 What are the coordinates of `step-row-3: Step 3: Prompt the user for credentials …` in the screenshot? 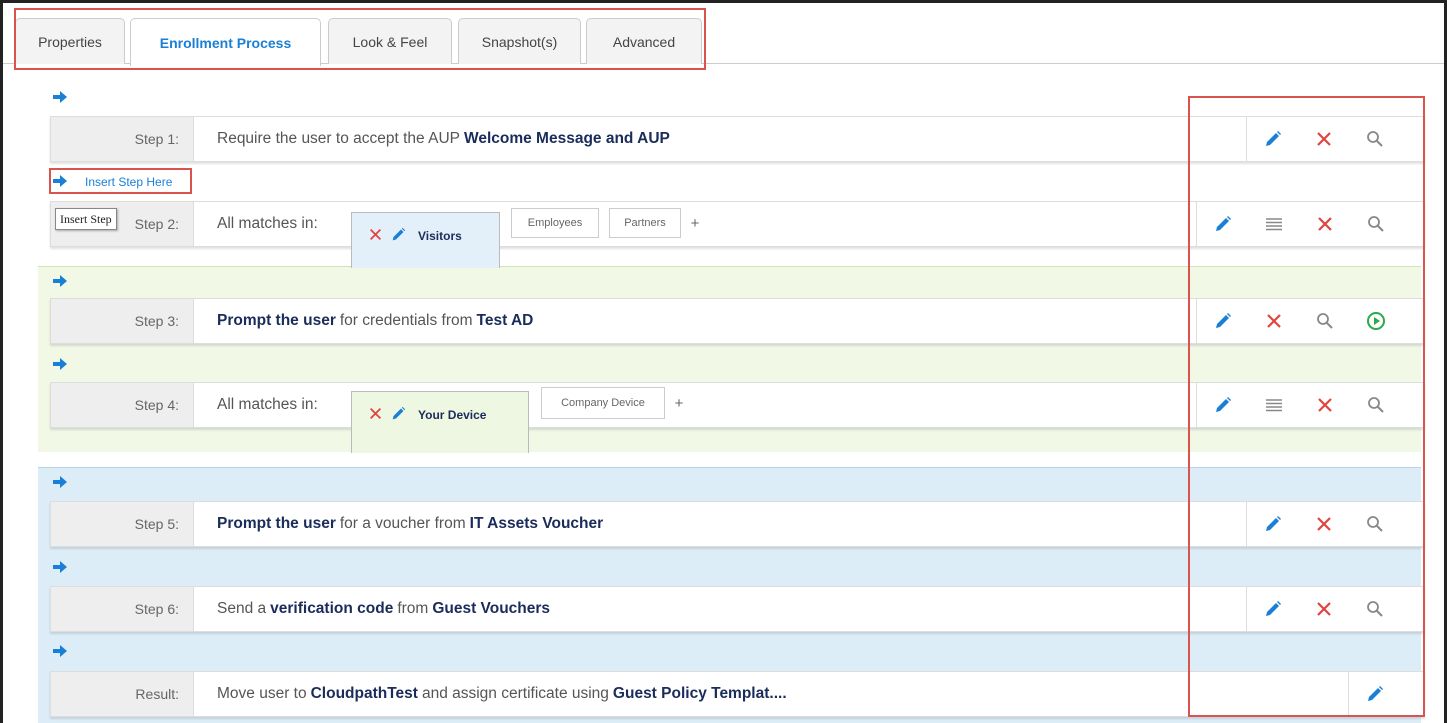 It's located at (737, 321).